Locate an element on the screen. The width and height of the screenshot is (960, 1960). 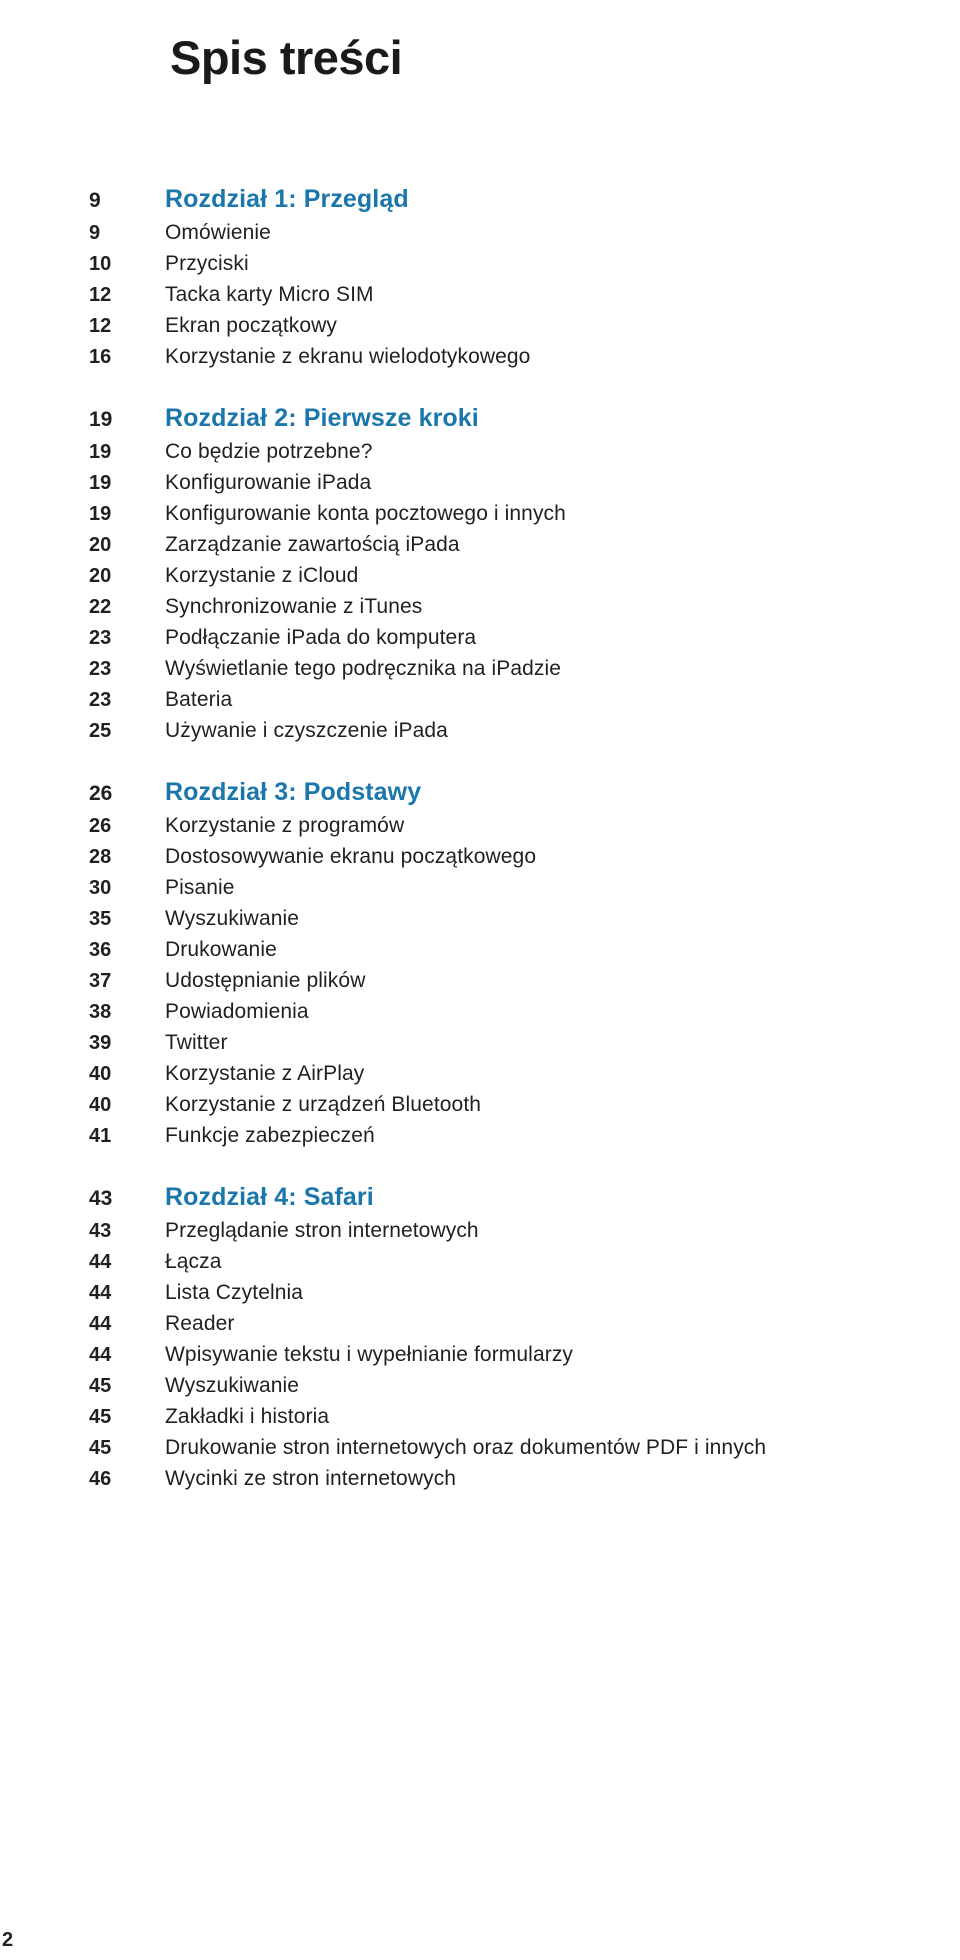
toc-entry-row: 20 Korzystanie z iCloud is located at coordinates (480, 575).